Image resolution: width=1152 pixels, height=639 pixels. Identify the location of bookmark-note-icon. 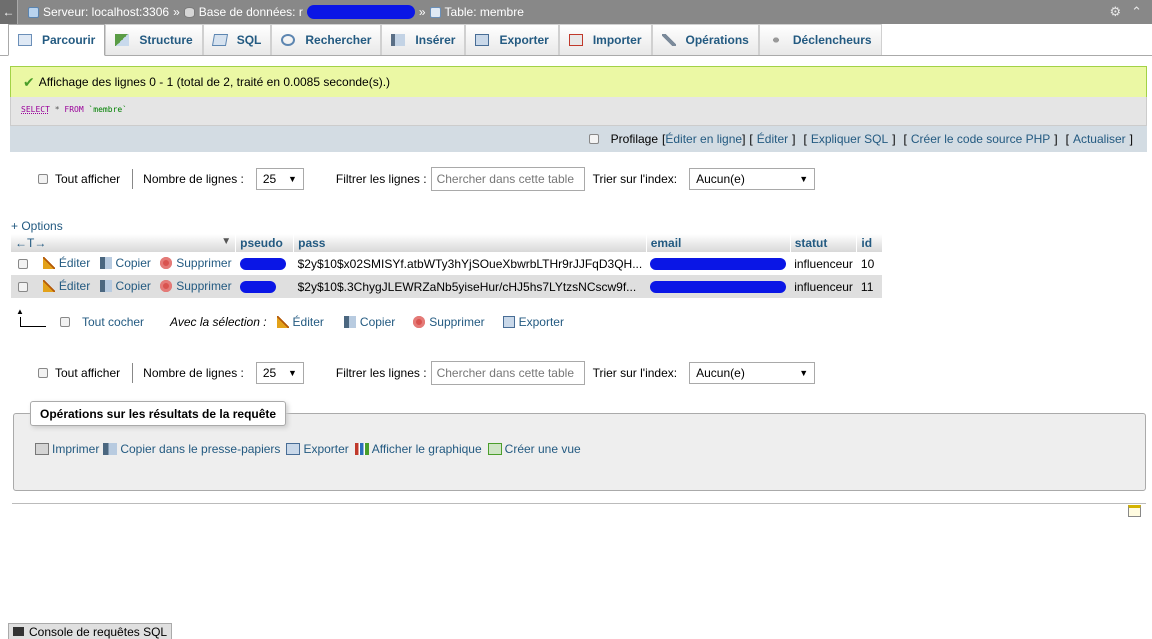
(1134, 511).